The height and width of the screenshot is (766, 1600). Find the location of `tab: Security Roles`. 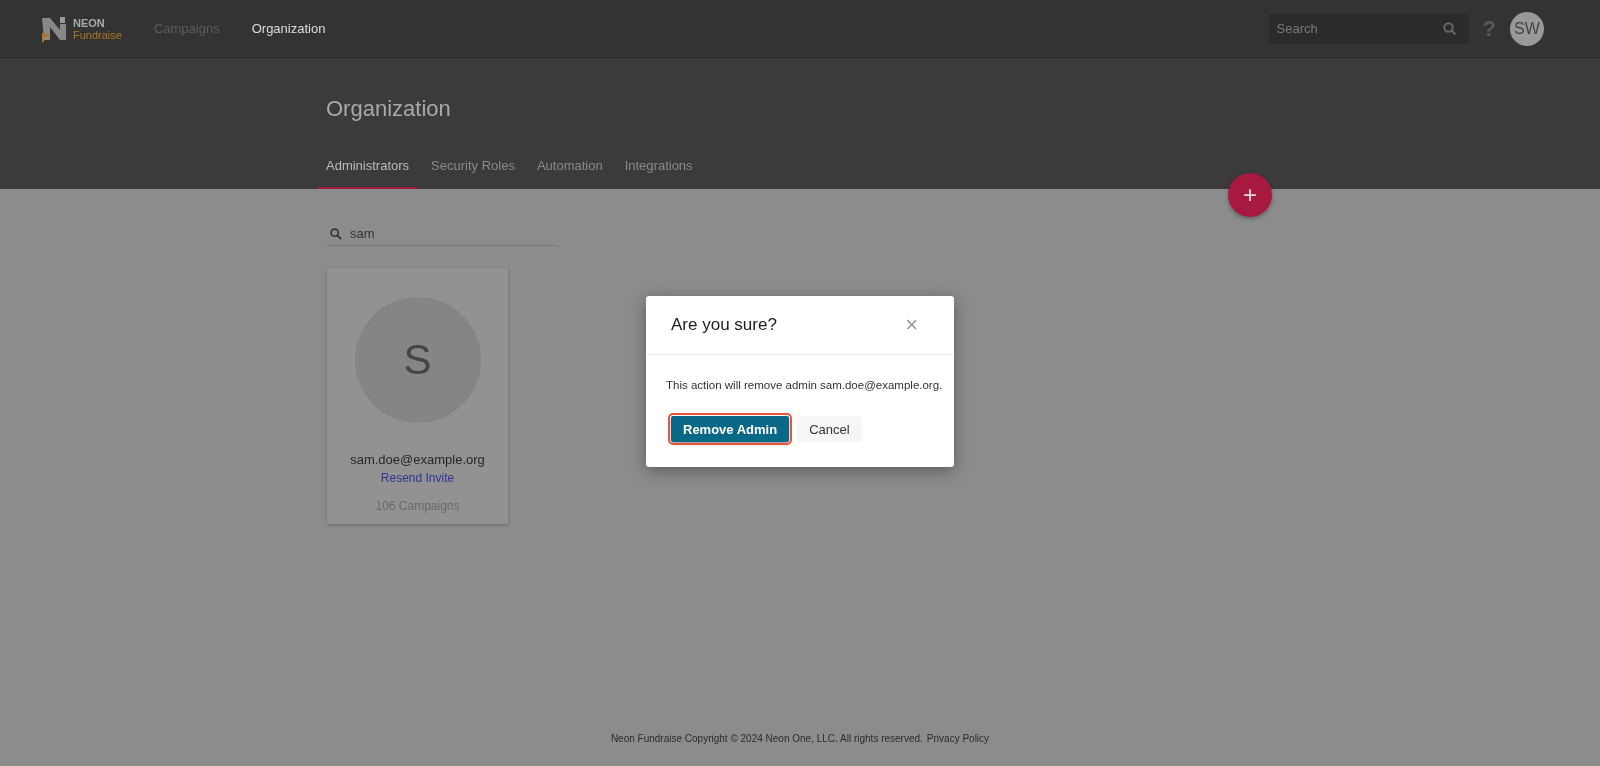

tab: Security Roles is located at coordinates (473, 167).